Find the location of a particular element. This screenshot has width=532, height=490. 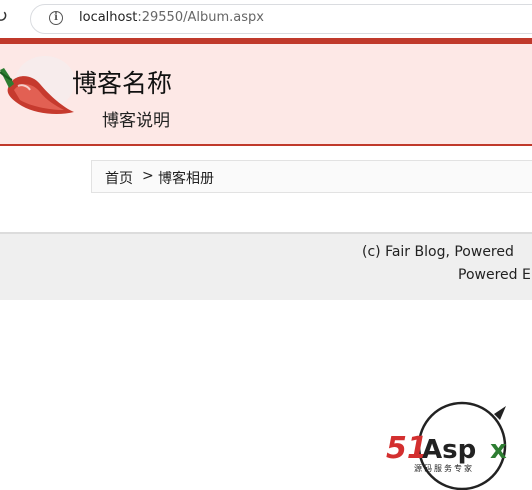

chili-logo-icon is located at coordinates (37, 85).